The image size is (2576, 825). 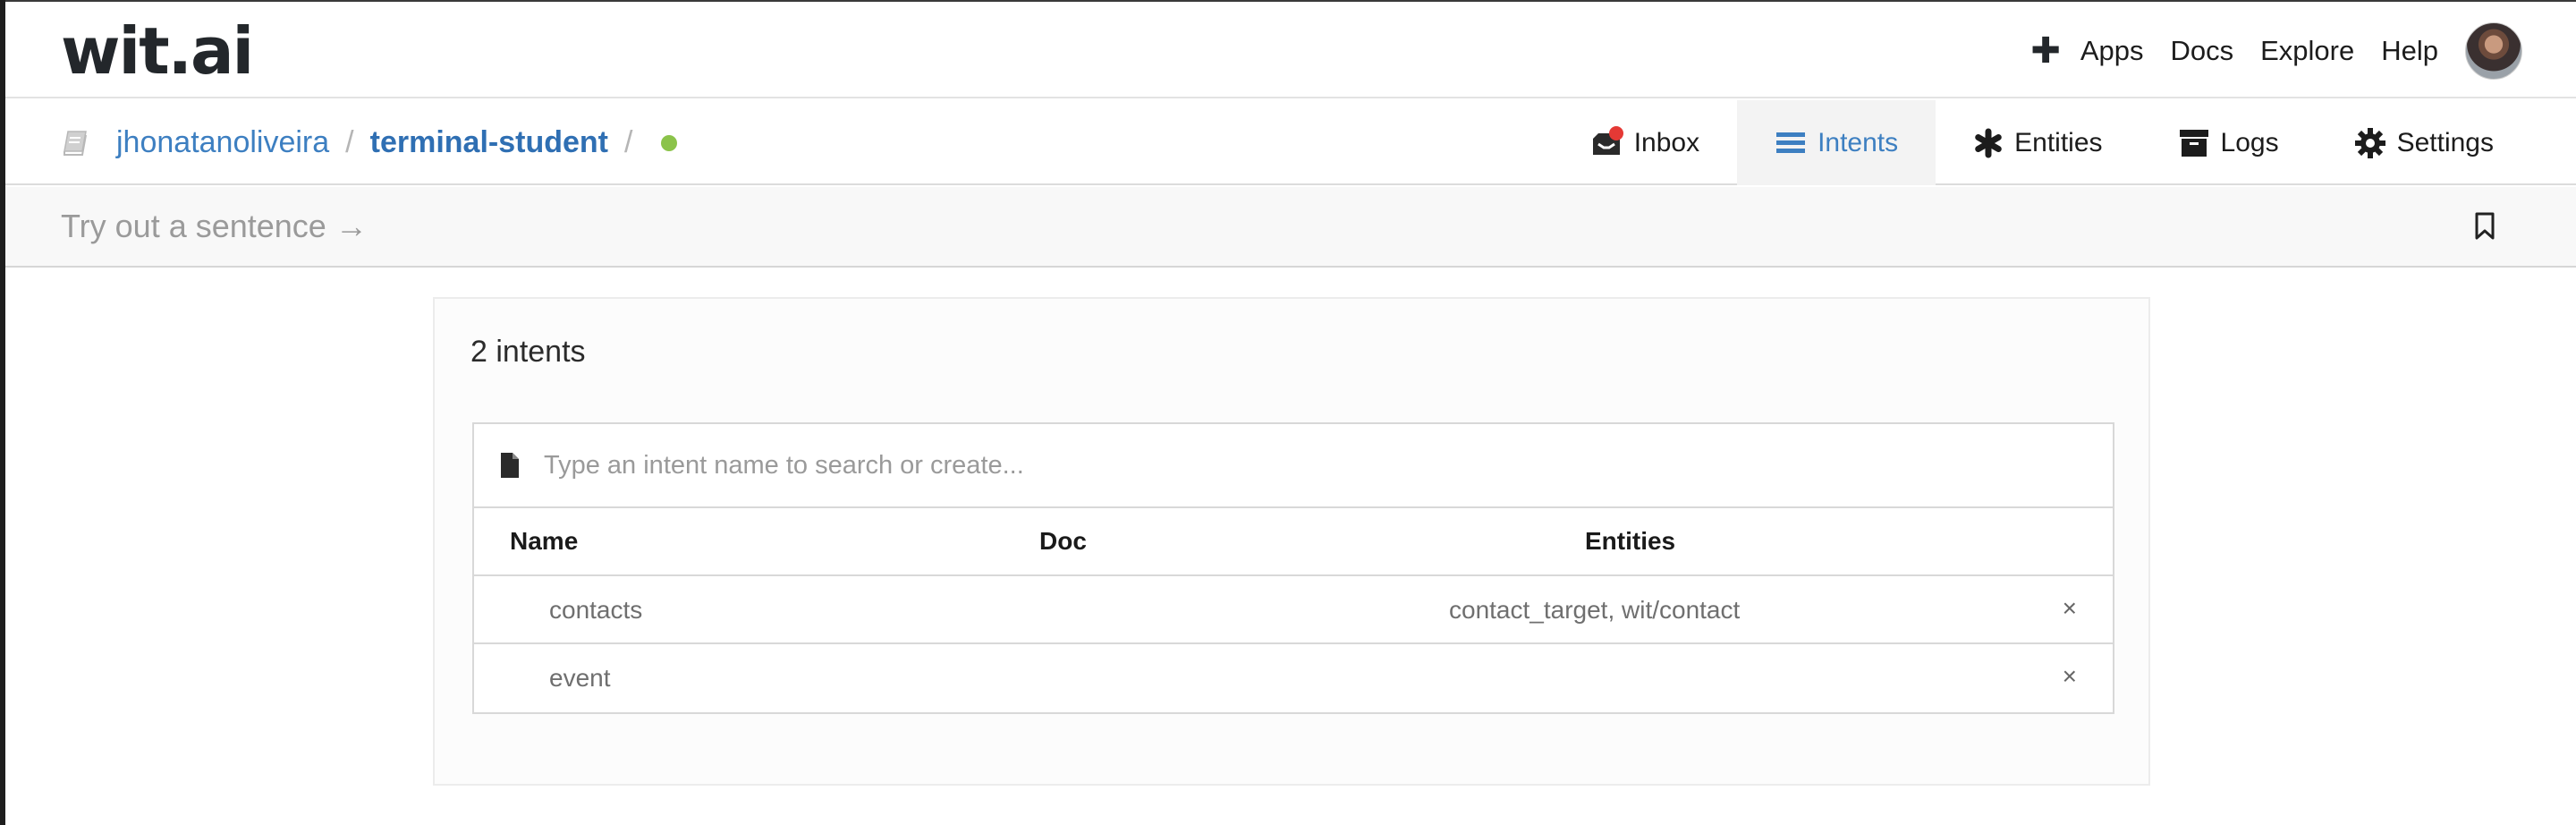 I want to click on column-header-name: Name, so click(x=544, y=541).